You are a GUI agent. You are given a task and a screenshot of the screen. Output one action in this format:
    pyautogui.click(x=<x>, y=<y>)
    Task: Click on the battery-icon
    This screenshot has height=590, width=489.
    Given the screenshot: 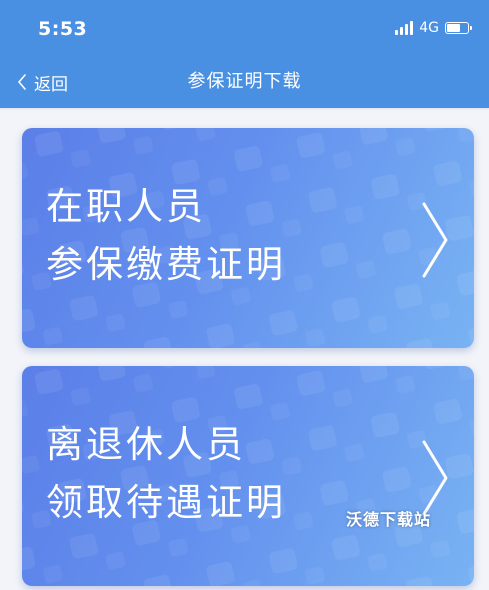 What is the action you would take?
    pyautogui.click(x=458, y=28)
    